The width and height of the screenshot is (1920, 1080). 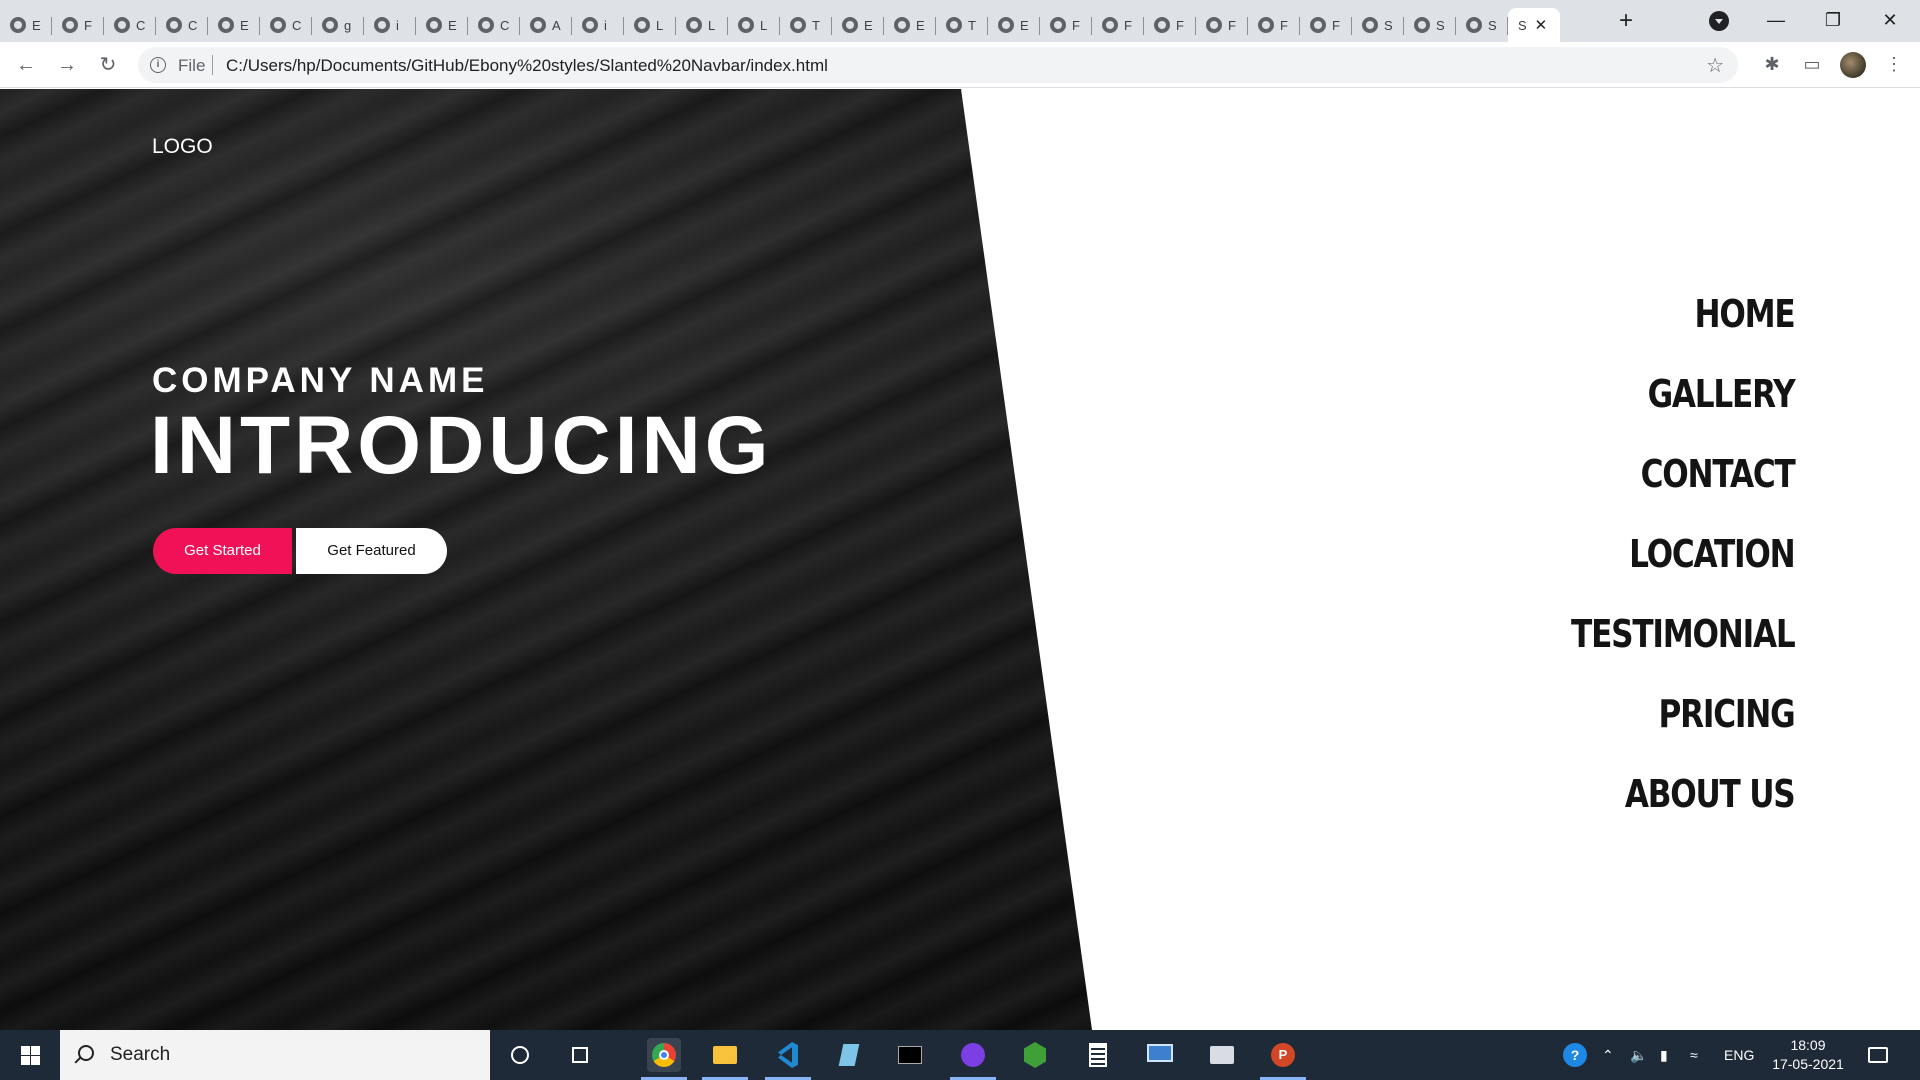 What do you see at coordinates (182, 147) in the screenshot?
I see `site-logo: LOGO` at bounding box center [182, 147].